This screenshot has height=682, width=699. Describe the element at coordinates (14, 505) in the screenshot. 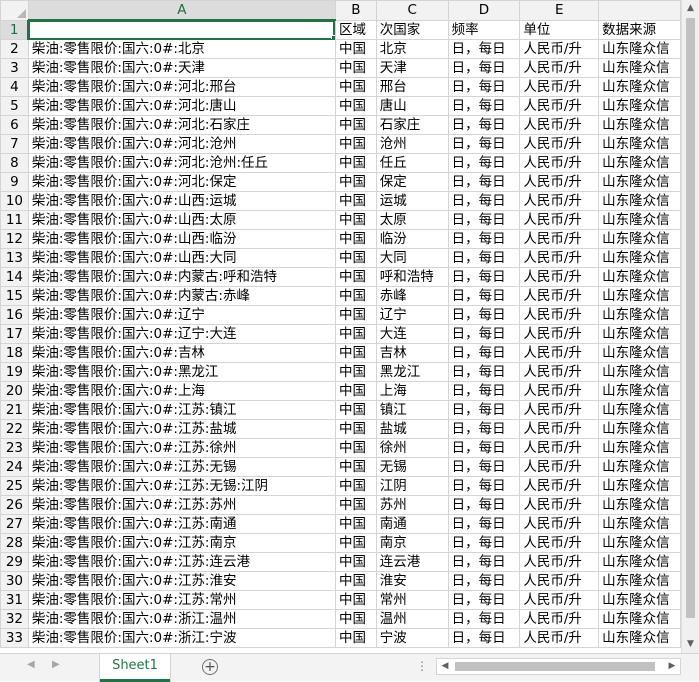

I see `row-header: 26` at that location.